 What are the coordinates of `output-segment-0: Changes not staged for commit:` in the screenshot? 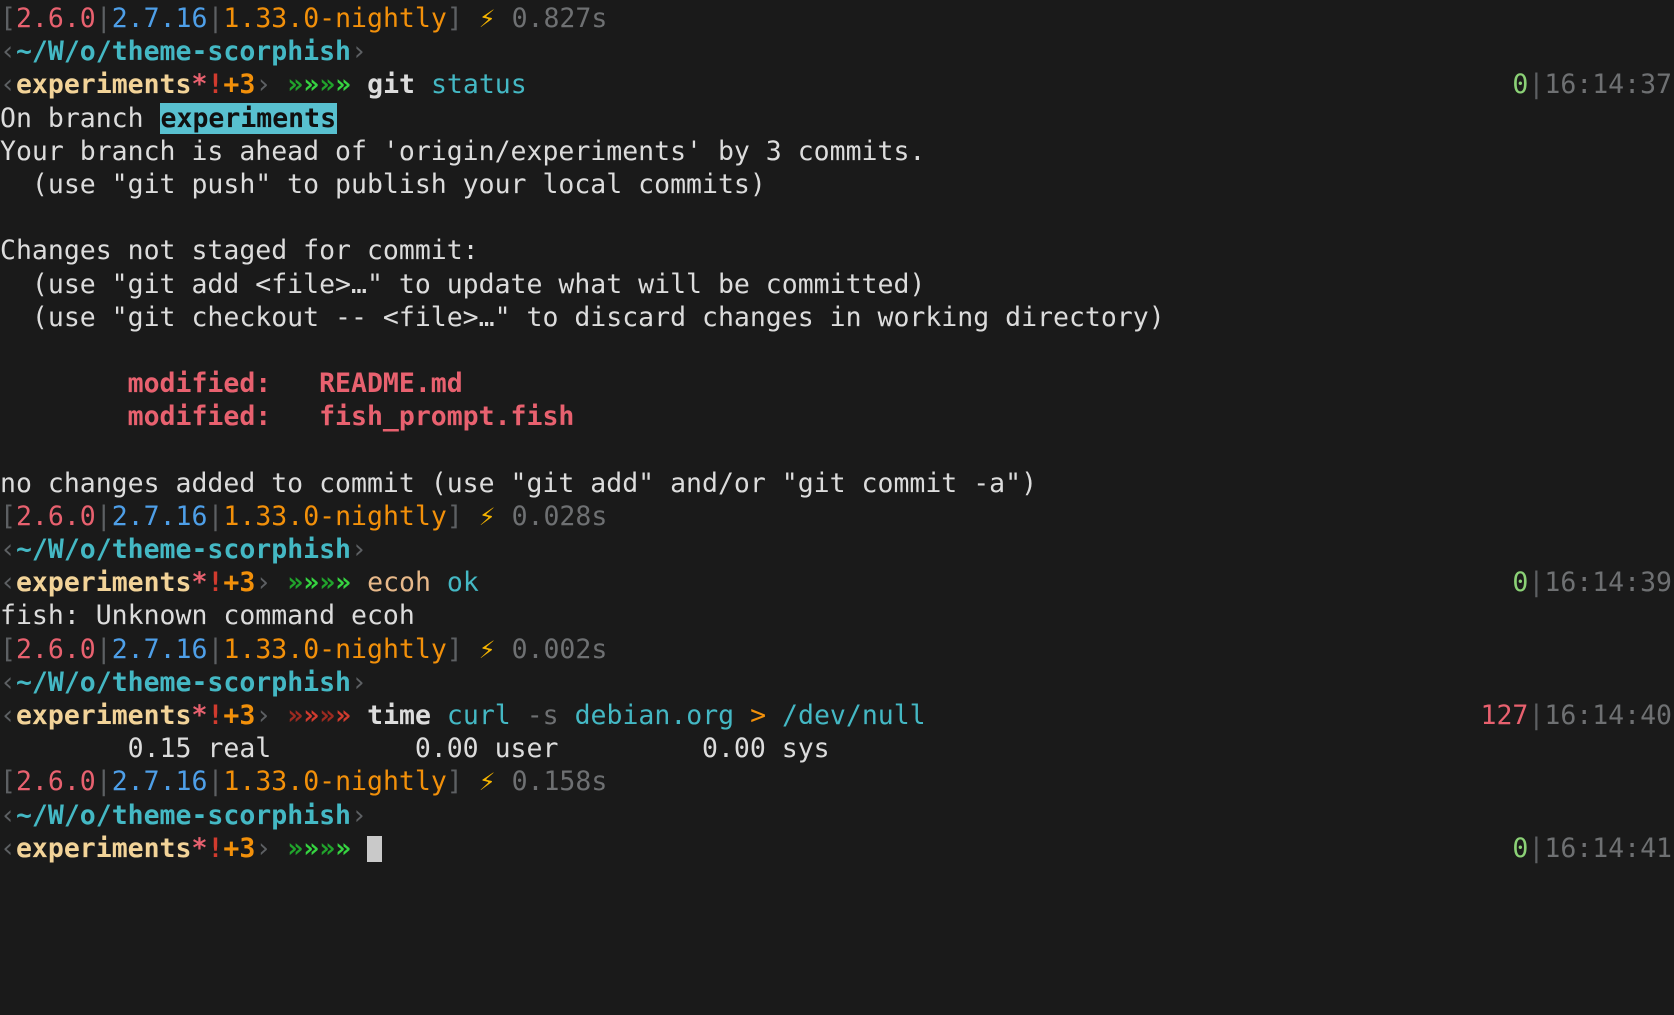 It's located at (239, 251).